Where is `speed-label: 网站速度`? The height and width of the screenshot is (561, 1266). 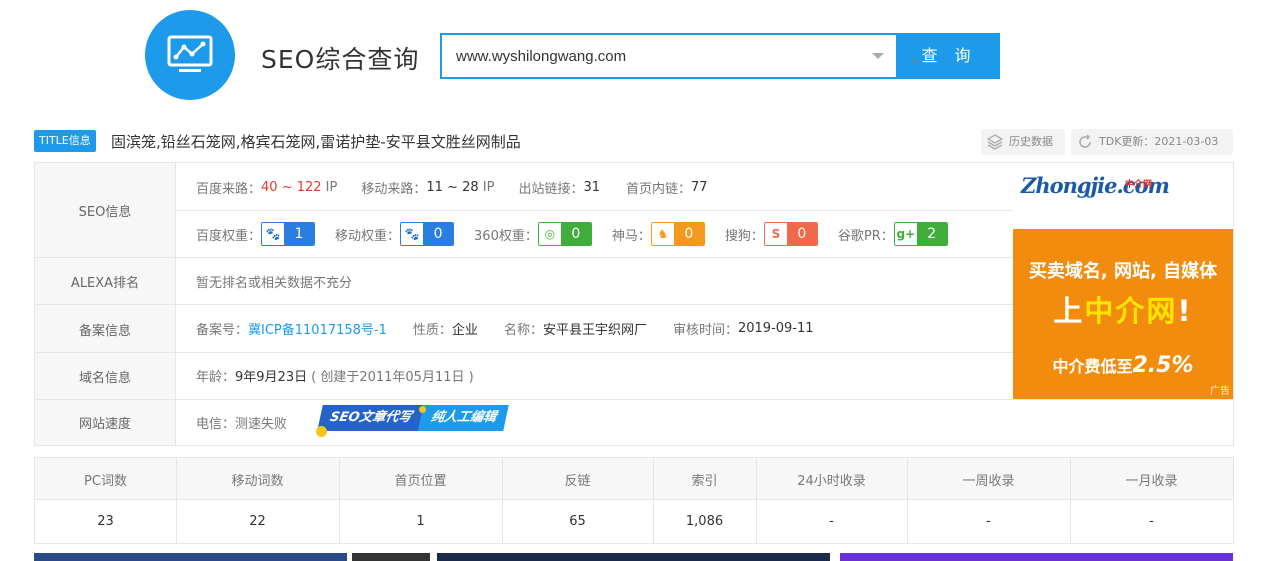
speed-label: 网站速度 is located at coordinates (105, 422).